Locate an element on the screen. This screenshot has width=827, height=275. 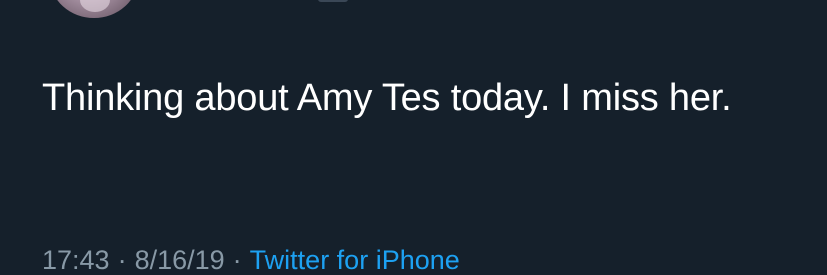
tweet-meta: 17:43 · 8/16/19 · Twitter for iPhone is located at coordinates (251, 259).